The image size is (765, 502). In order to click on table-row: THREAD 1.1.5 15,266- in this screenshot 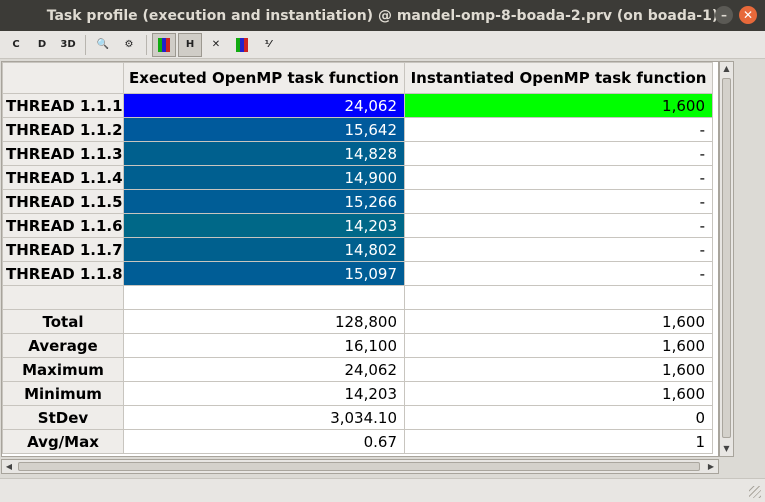, I will do `click(357, 201)`.